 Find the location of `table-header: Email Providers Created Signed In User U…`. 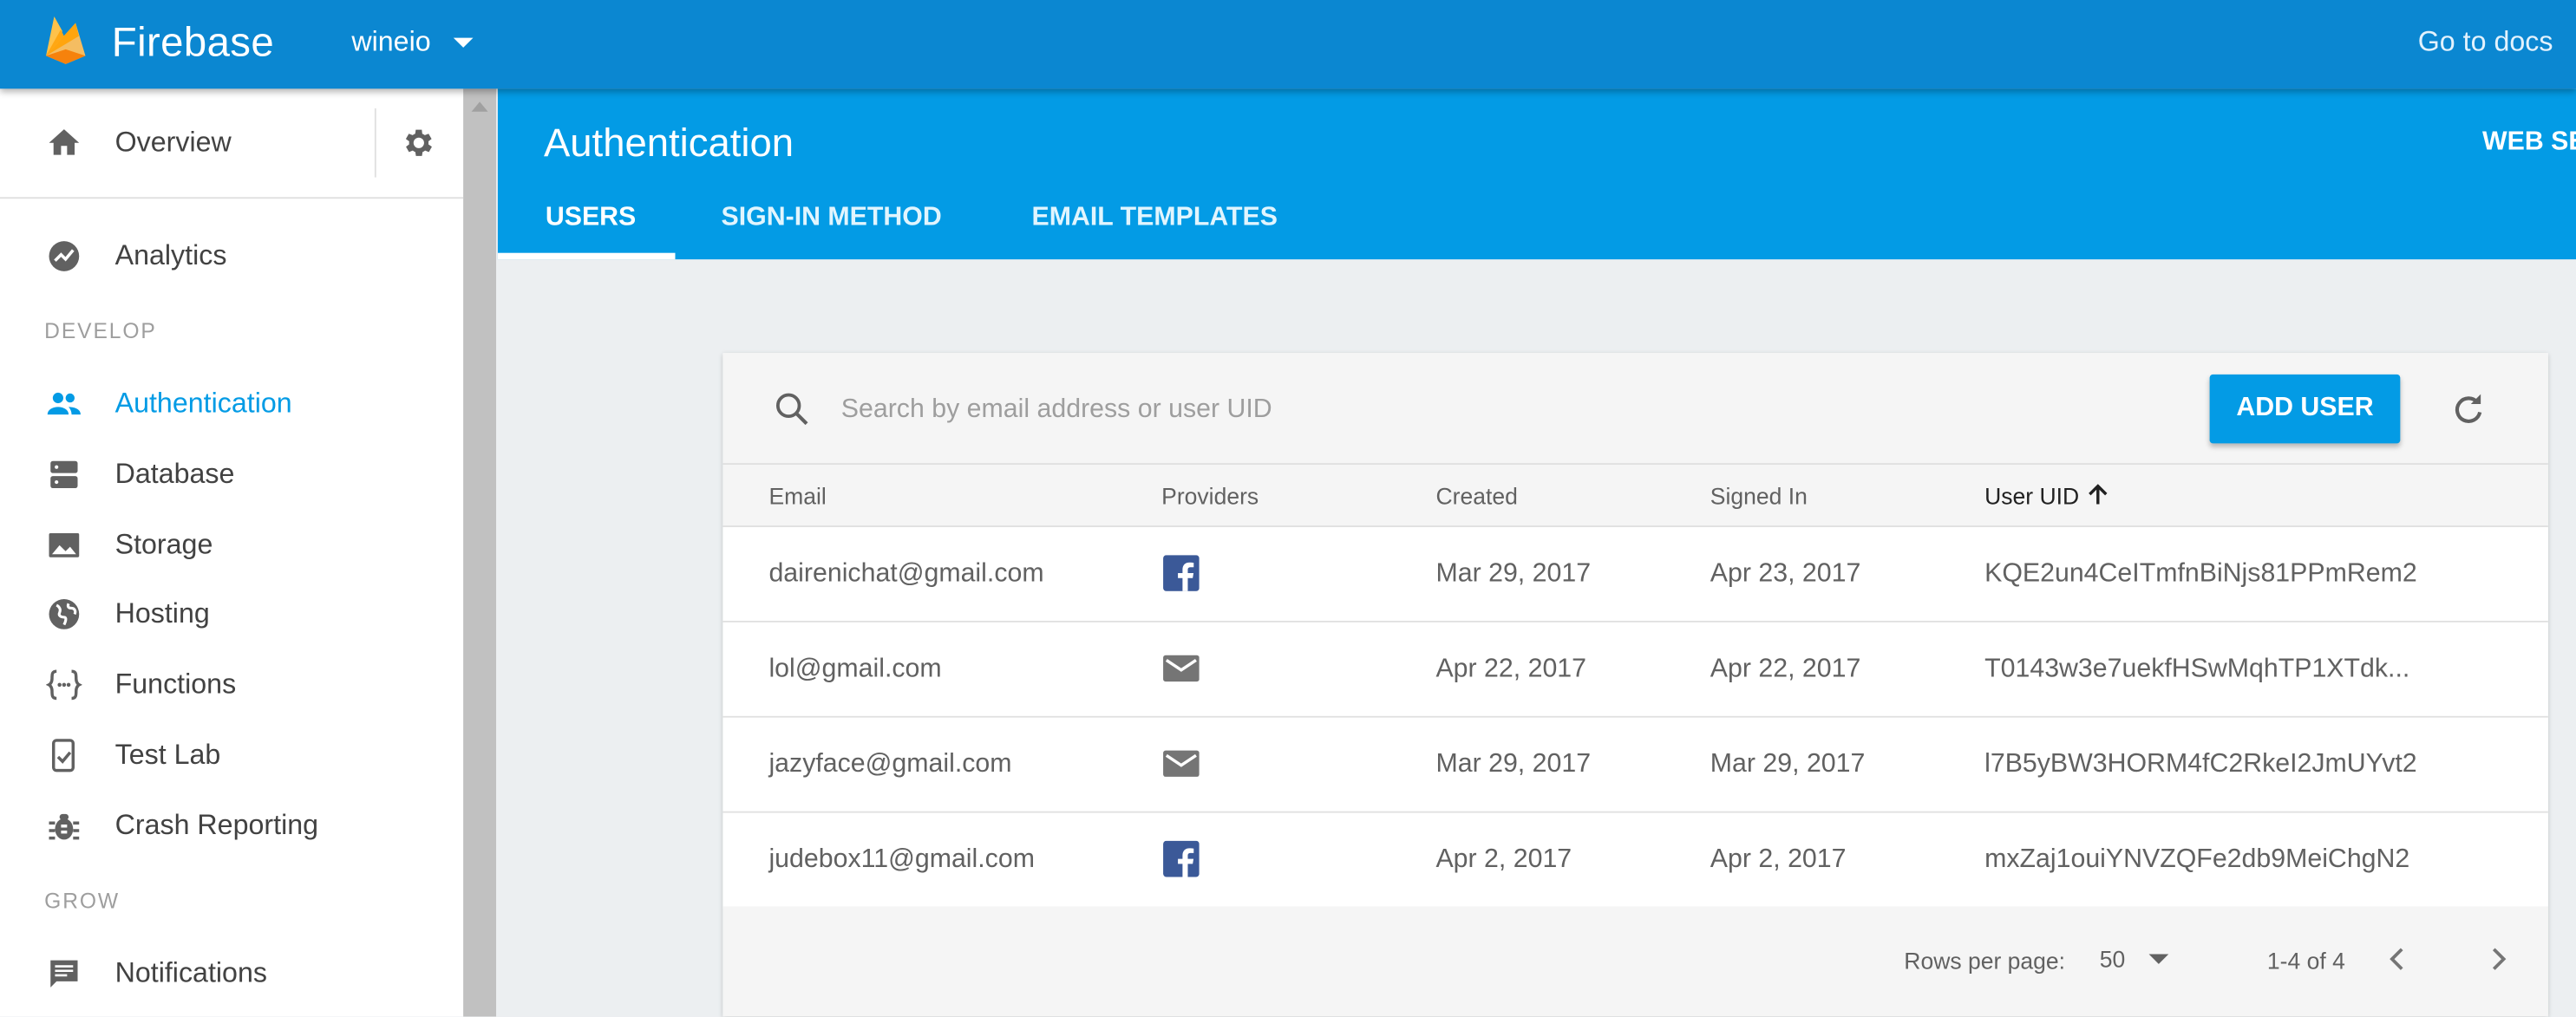

table-header: Email Providers Created Signed In User U… is located at coordinates (1635, 496).